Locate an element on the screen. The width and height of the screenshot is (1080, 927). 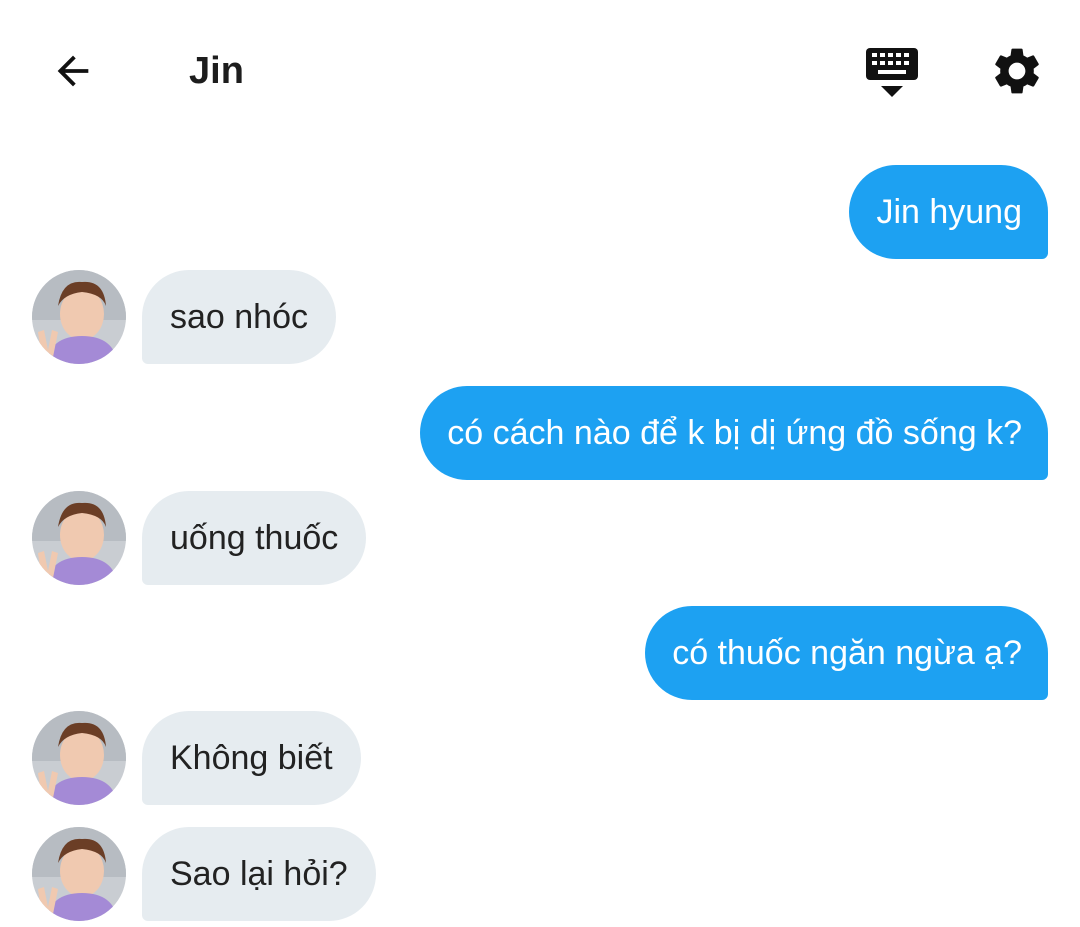
keyboard-button is located at coordinates (892, 72).